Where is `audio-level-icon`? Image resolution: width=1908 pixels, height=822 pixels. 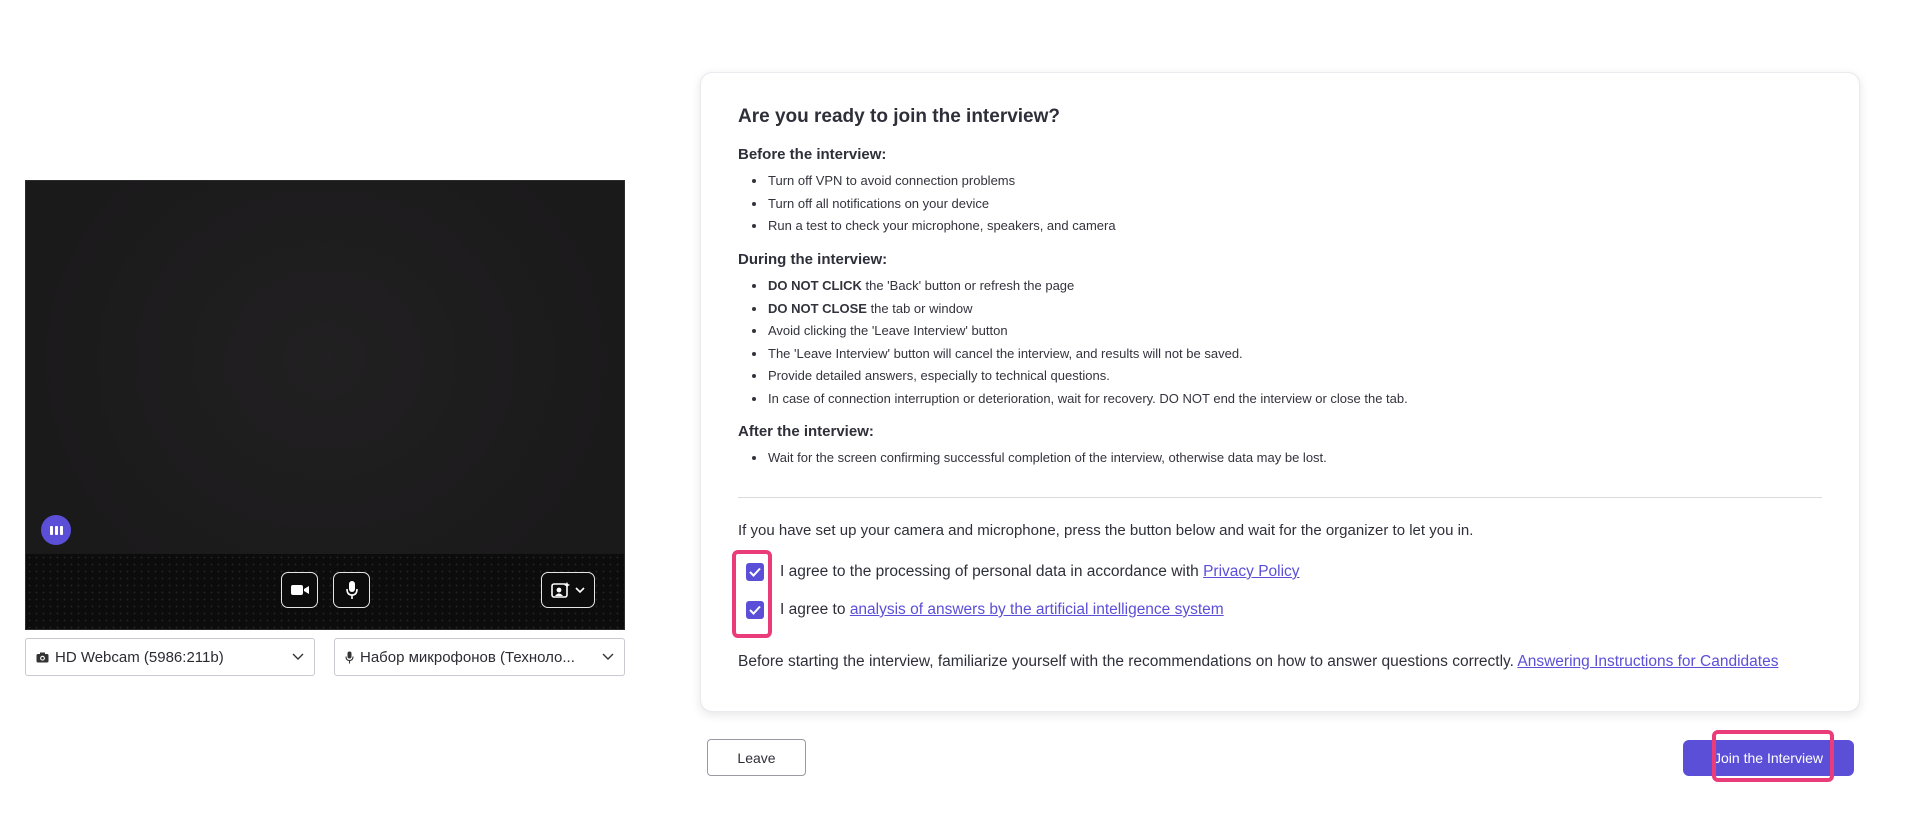 audio-level-icon is located at coordinates (56, 530).